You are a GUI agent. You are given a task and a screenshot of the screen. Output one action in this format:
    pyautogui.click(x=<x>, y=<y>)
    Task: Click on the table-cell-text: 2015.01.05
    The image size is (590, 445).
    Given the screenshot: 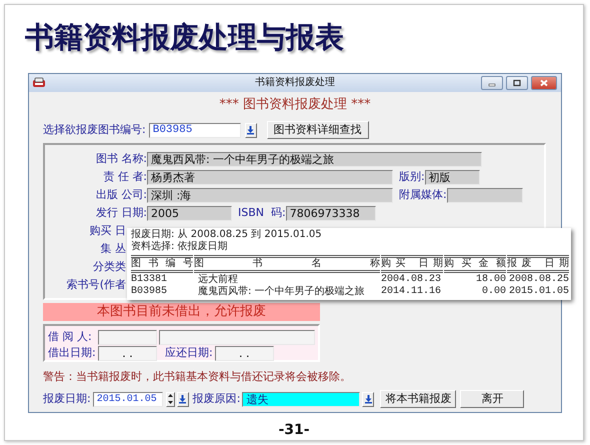 What is the action you would take?
    pyautogui.click(x=538, y=292)
    